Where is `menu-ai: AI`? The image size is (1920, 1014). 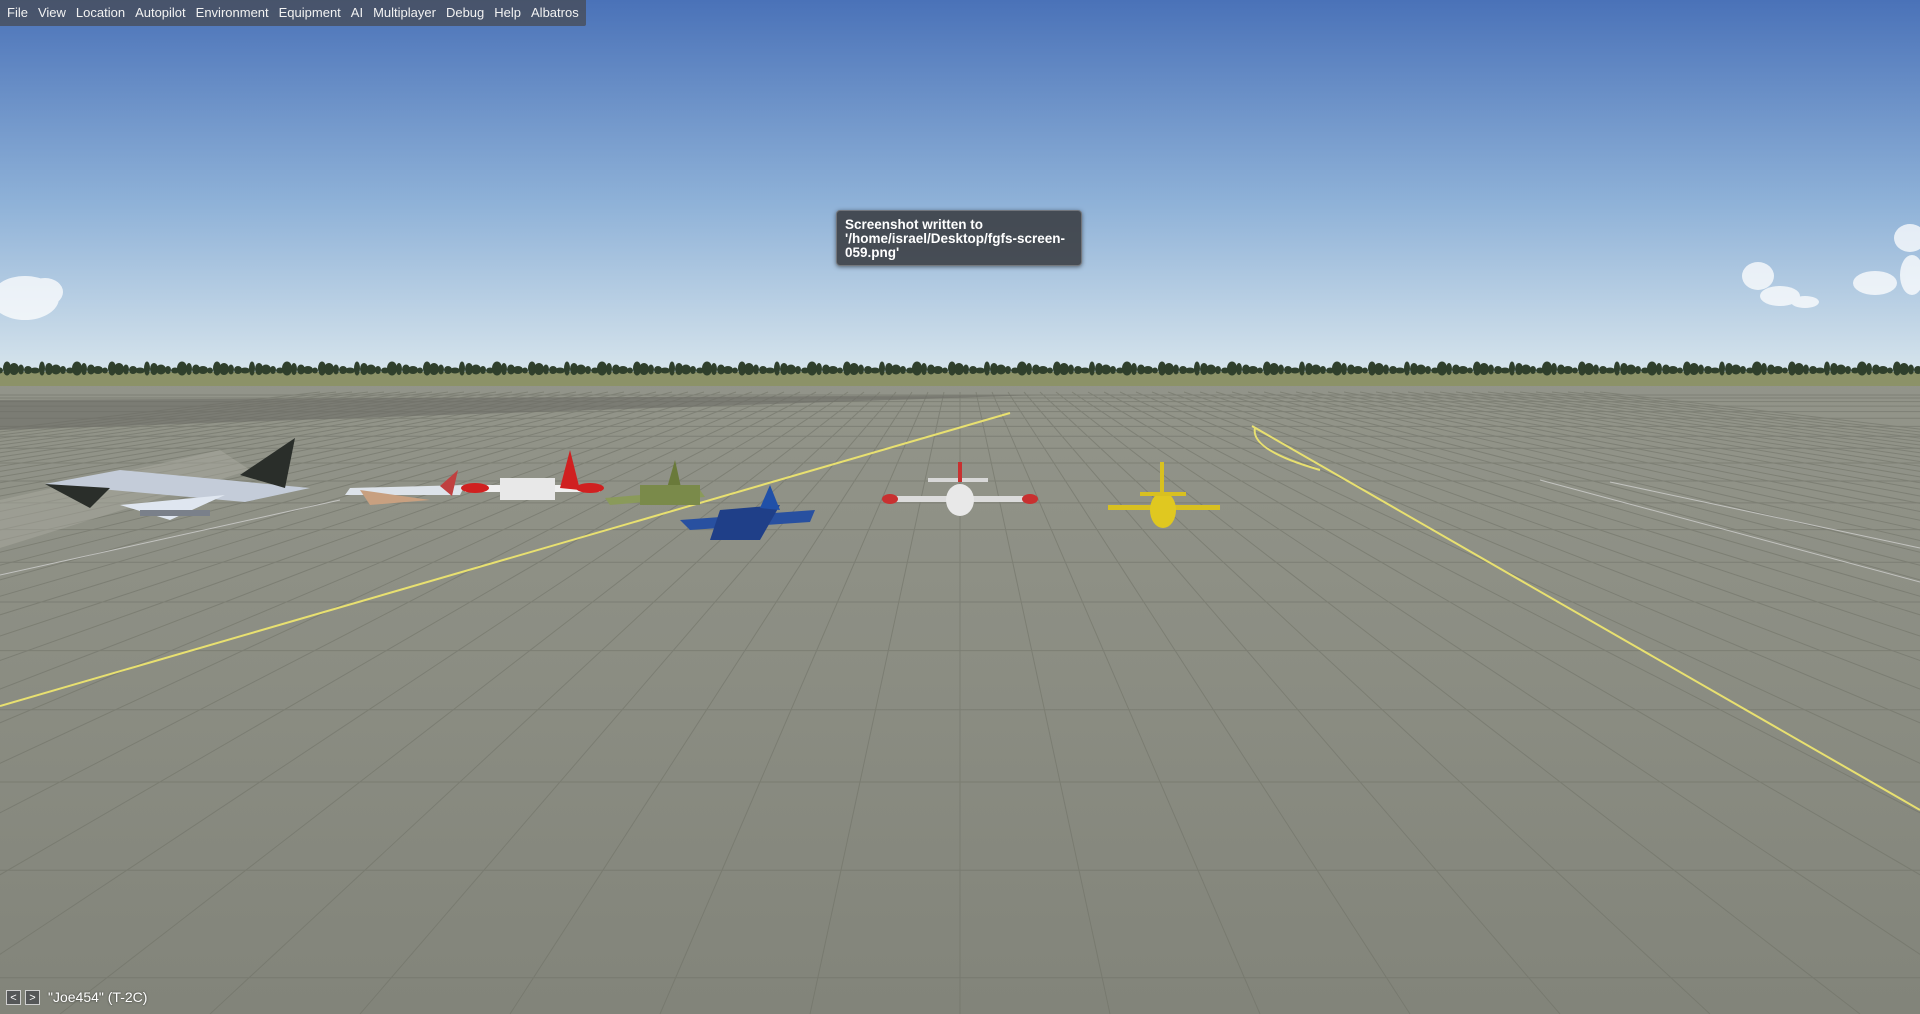 menu-ai: AI is located at coordinates (357, 13).